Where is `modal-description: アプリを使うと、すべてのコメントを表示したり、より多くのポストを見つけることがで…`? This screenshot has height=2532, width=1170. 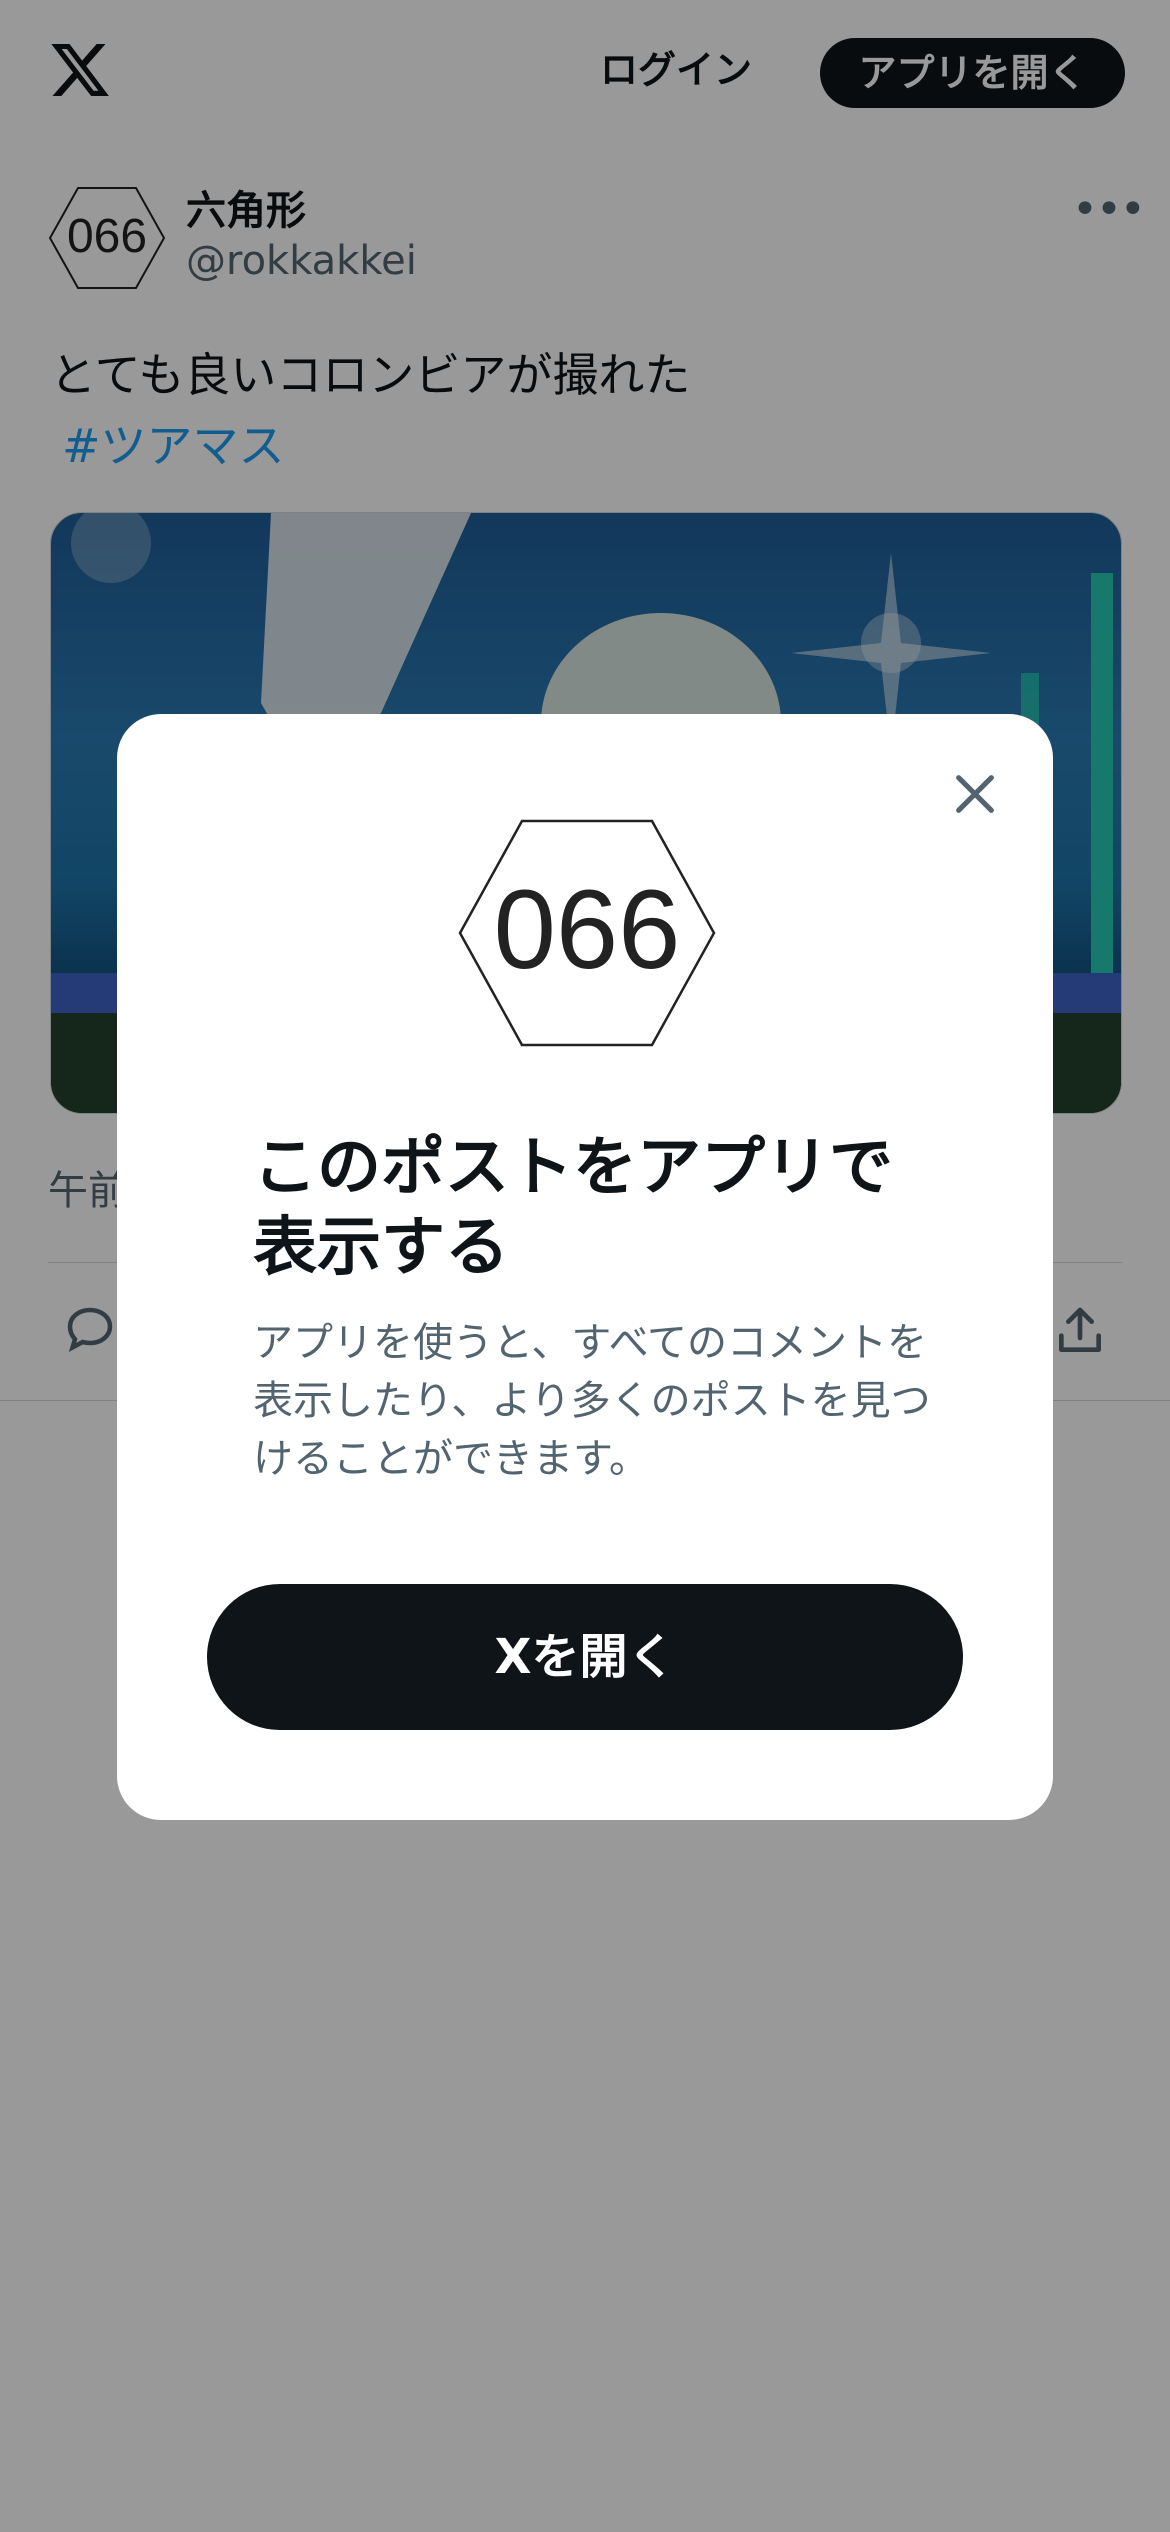
modal-description: アプリを使うと、すべてのコメントを表示したり、より多くのポストを見つけることがで… is located at coordinates (592, 1401).